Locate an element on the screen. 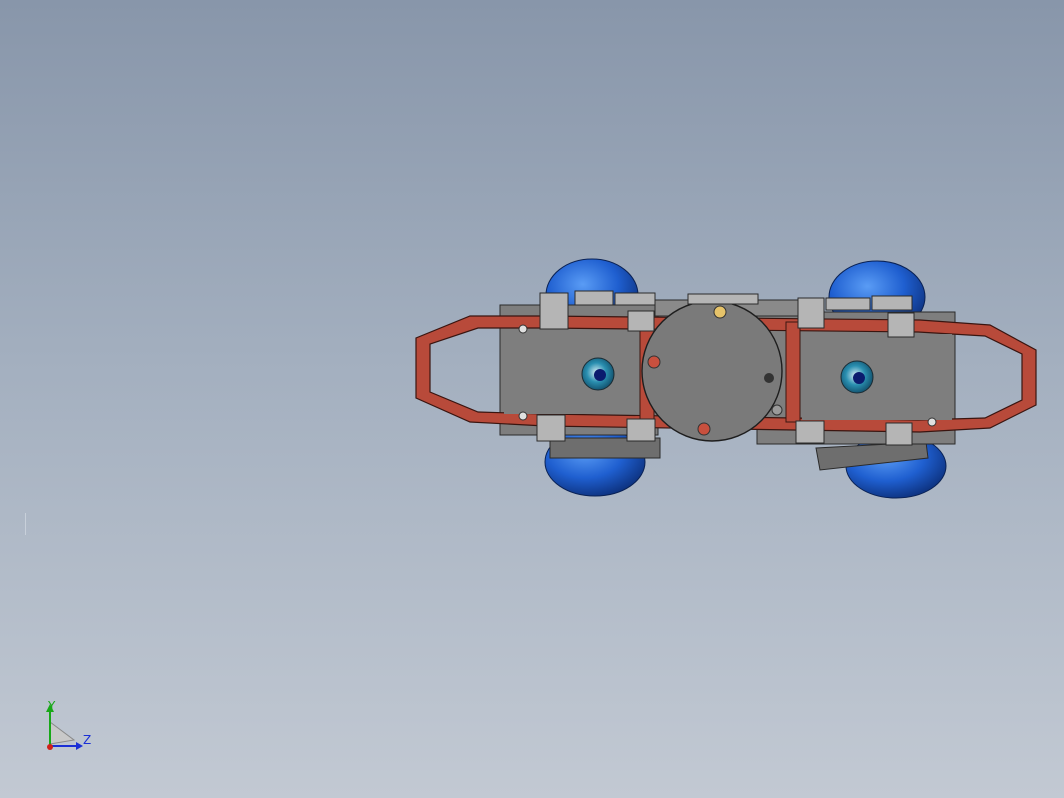 This screenshot has width=1064, height=798. hub-right-center is located at coordinates (859, 378).